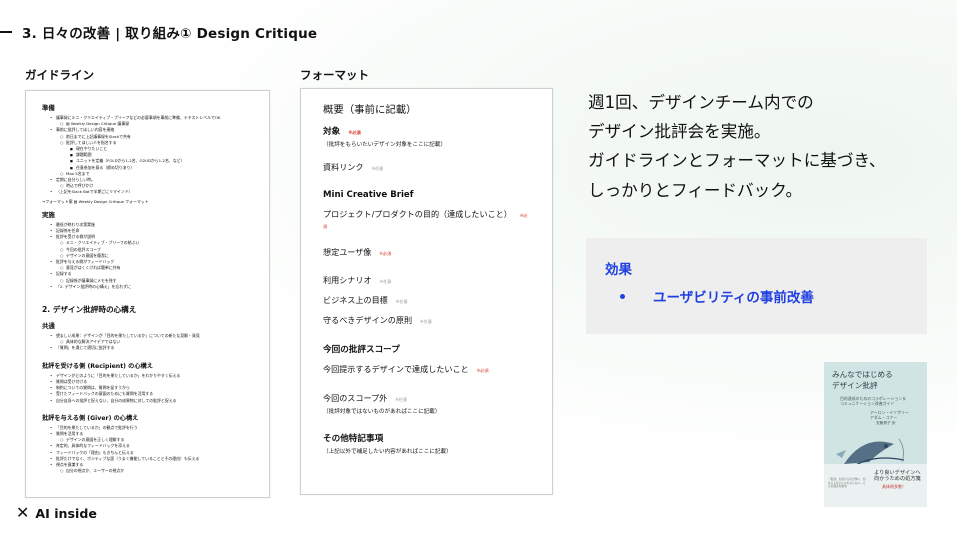 This screenshot has height=536, width=957. Describe the element at coordinates (426, 300) in the screenshot. I see `business-field: ビジネス上の目標 ※任意` at that location.